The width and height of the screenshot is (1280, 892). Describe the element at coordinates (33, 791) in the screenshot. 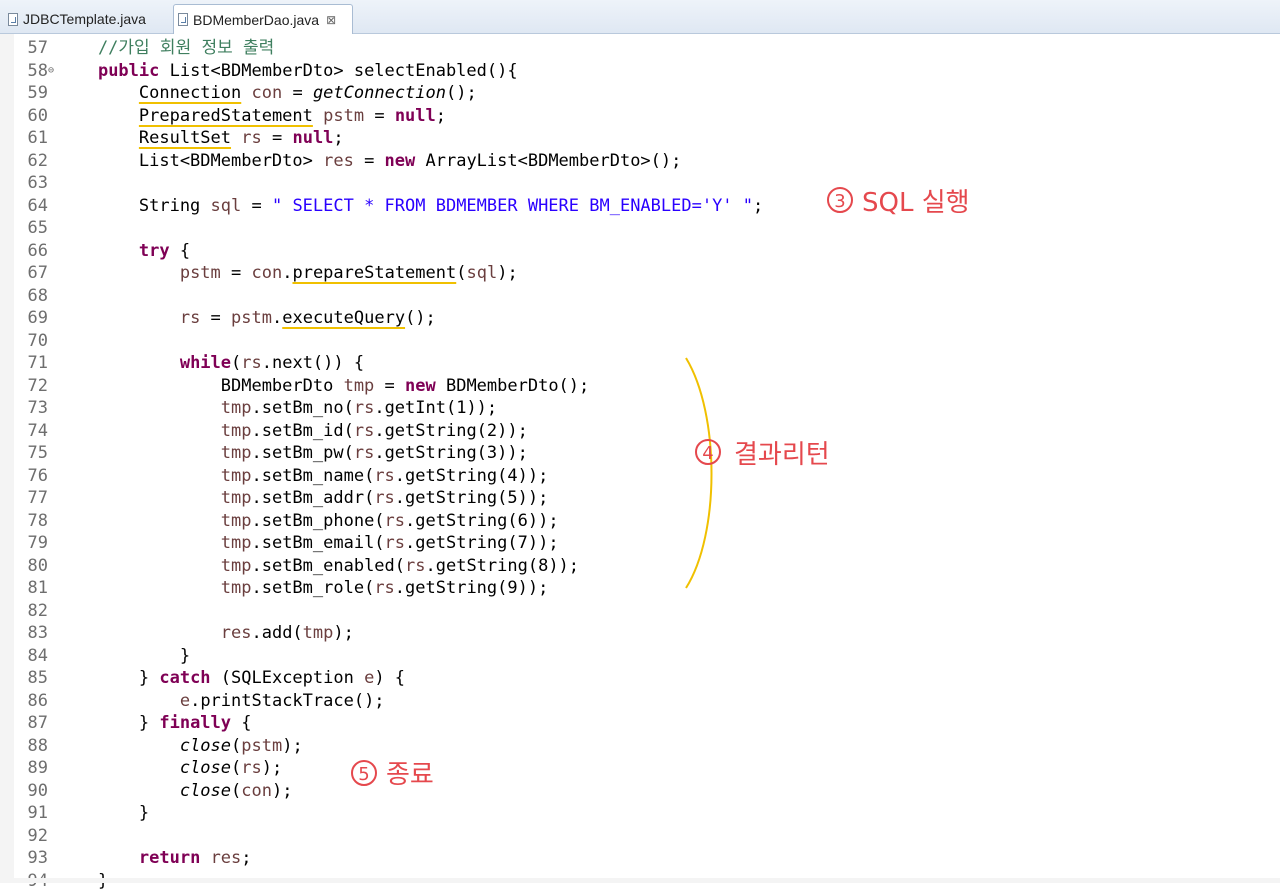

I see `line-number: 90` at that location.